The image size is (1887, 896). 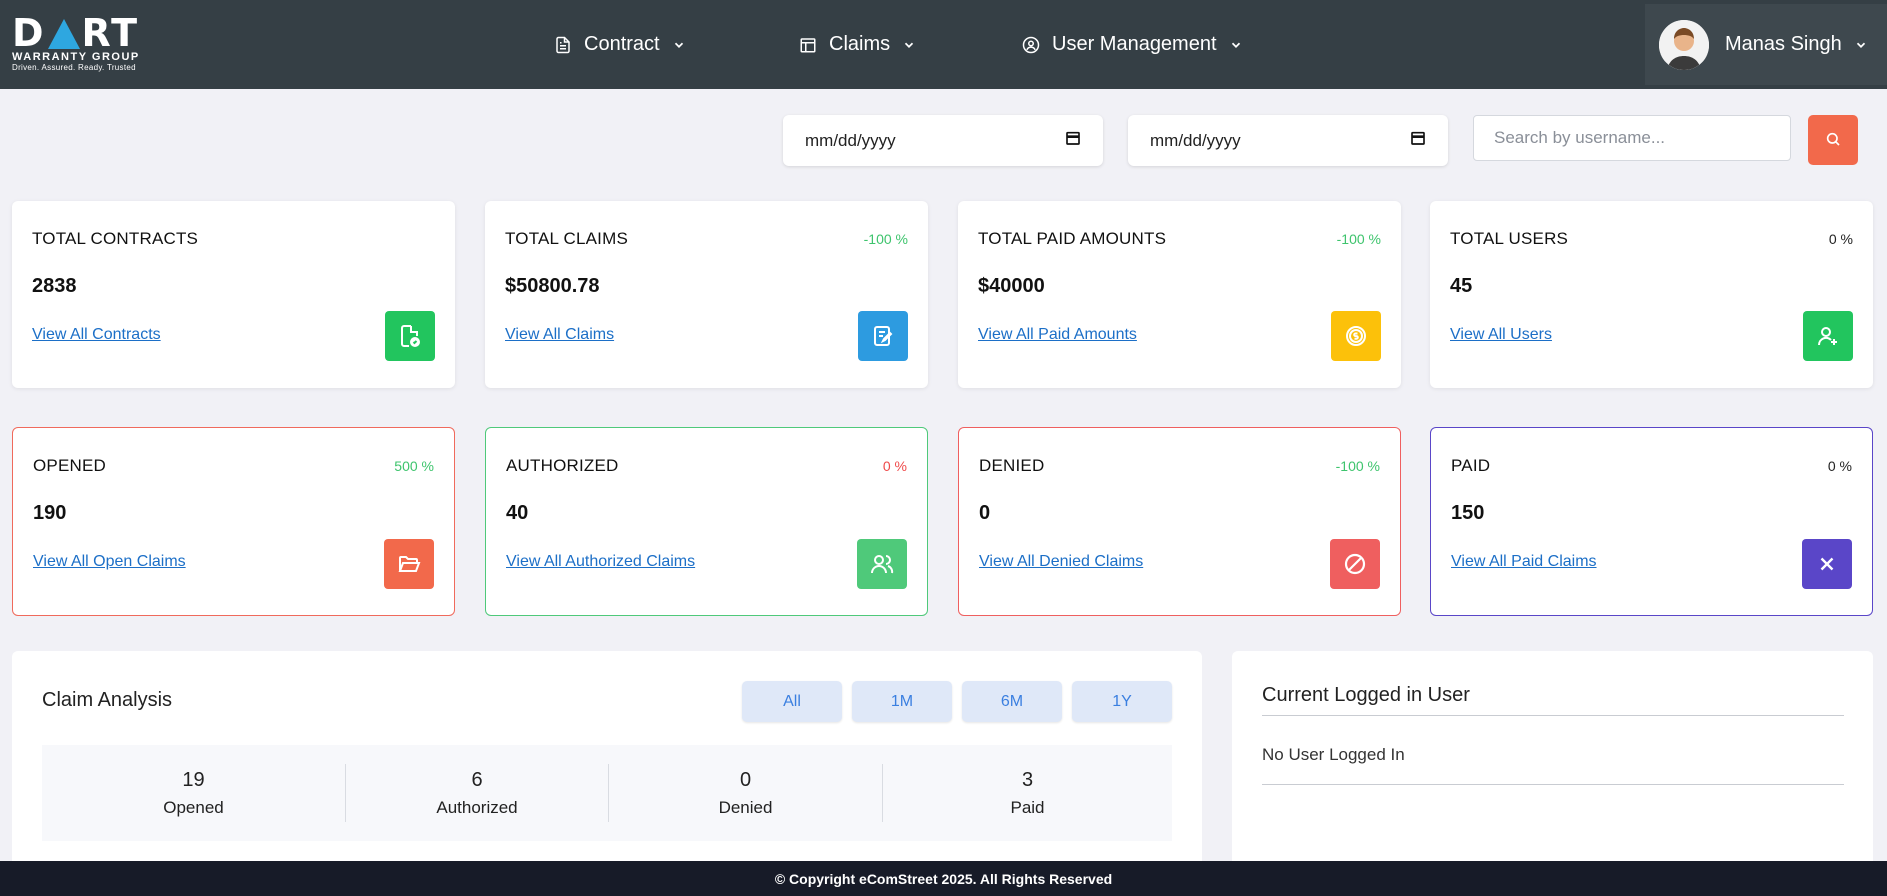 What do you see at coordinates (1552, 773) in the screenshot?
I see `current-user-panel: Current Logged in User No User Logged In` at bounding box center [1552, 773].